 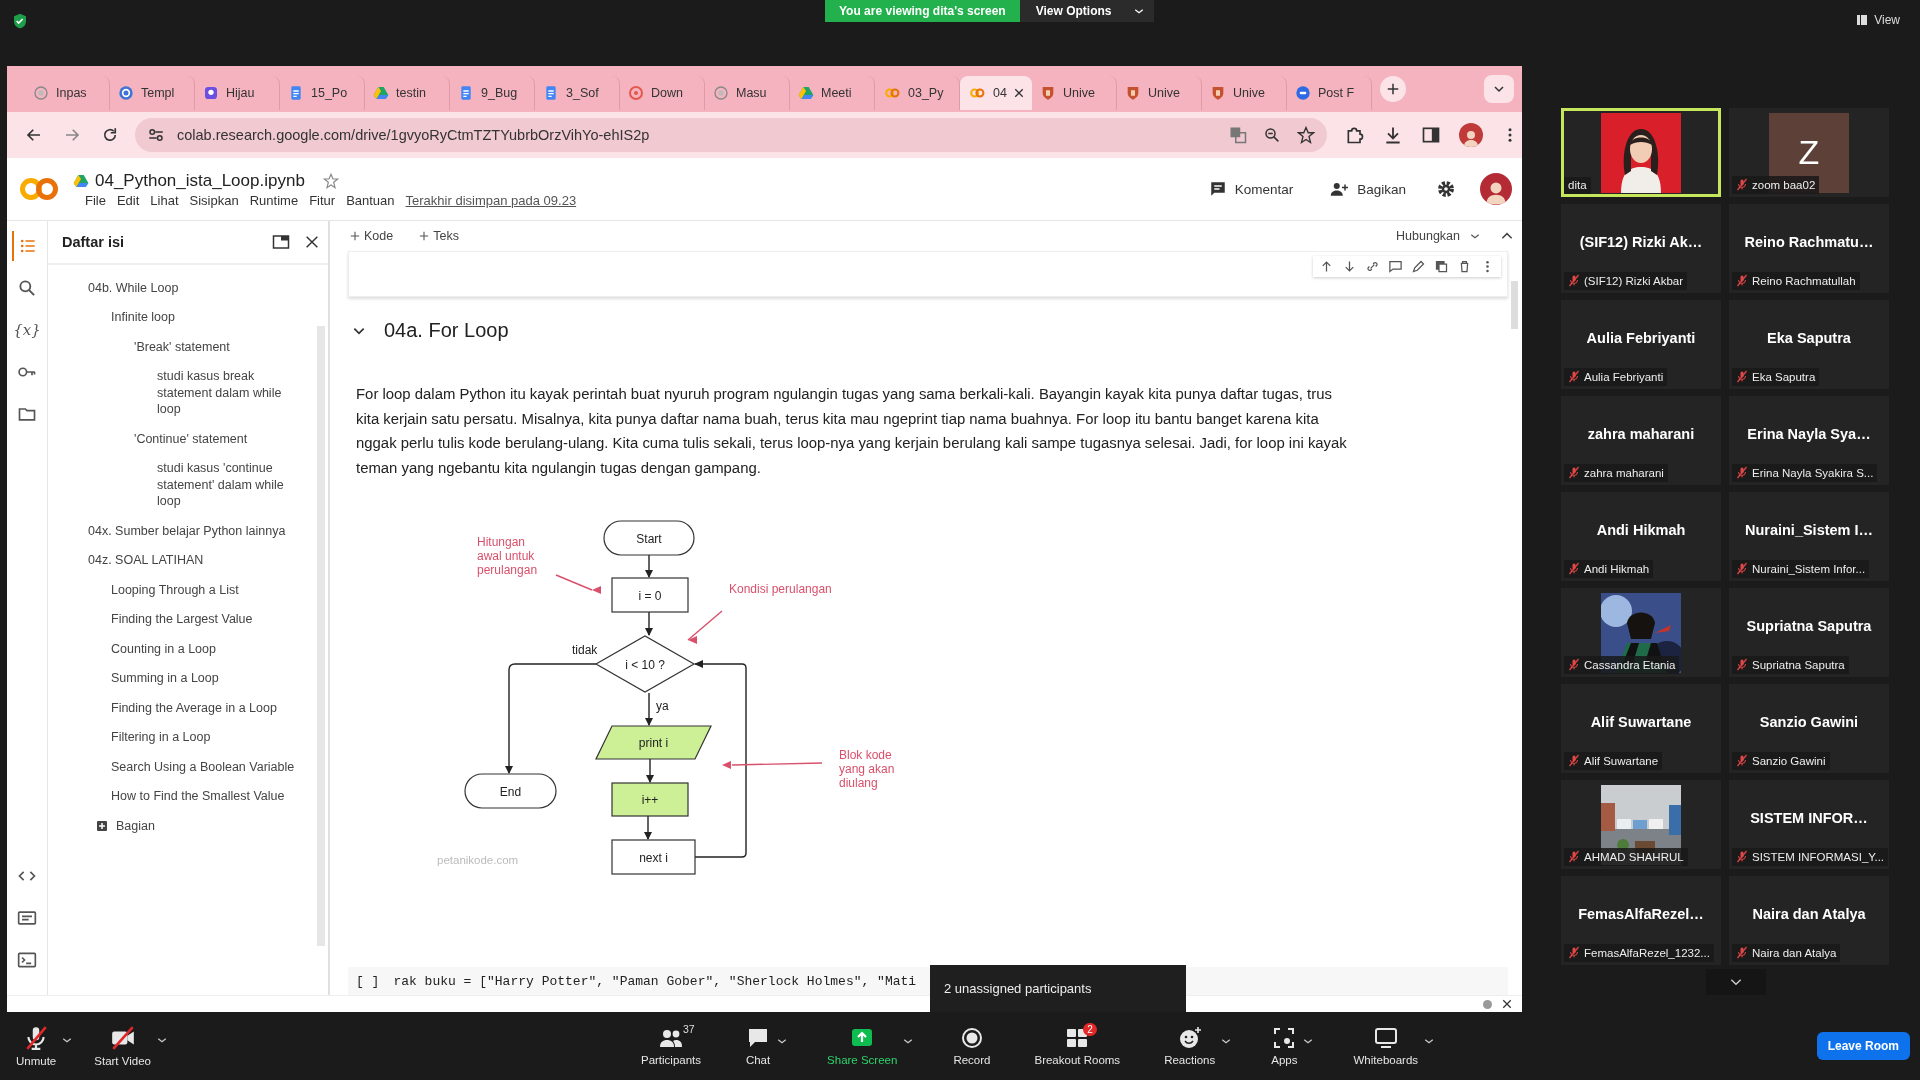 I want to click on browser-tab: 15_Po, so click(x=322, y=93).